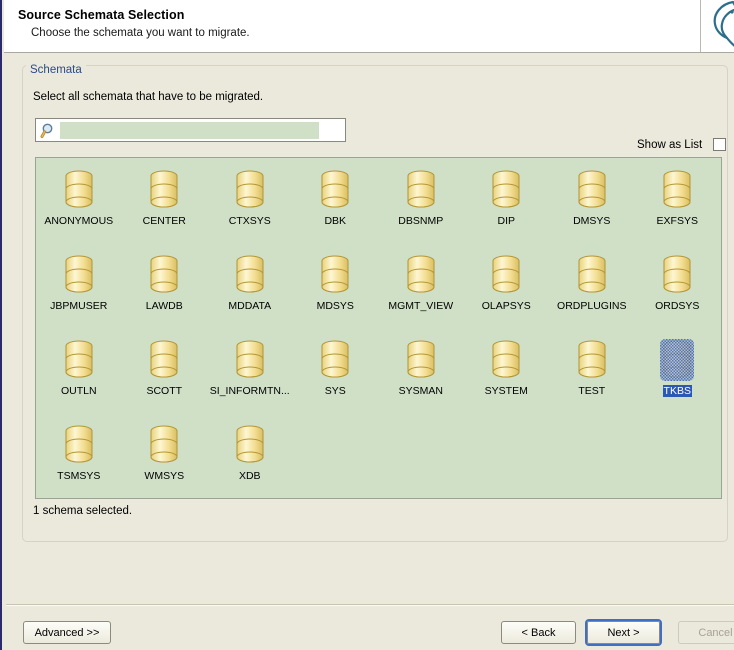 The image size is (734, 650). Describe the element at coordinates (79, 221) in the screenshot. I see `schema-item-label: ANONYMOUS` at that location.